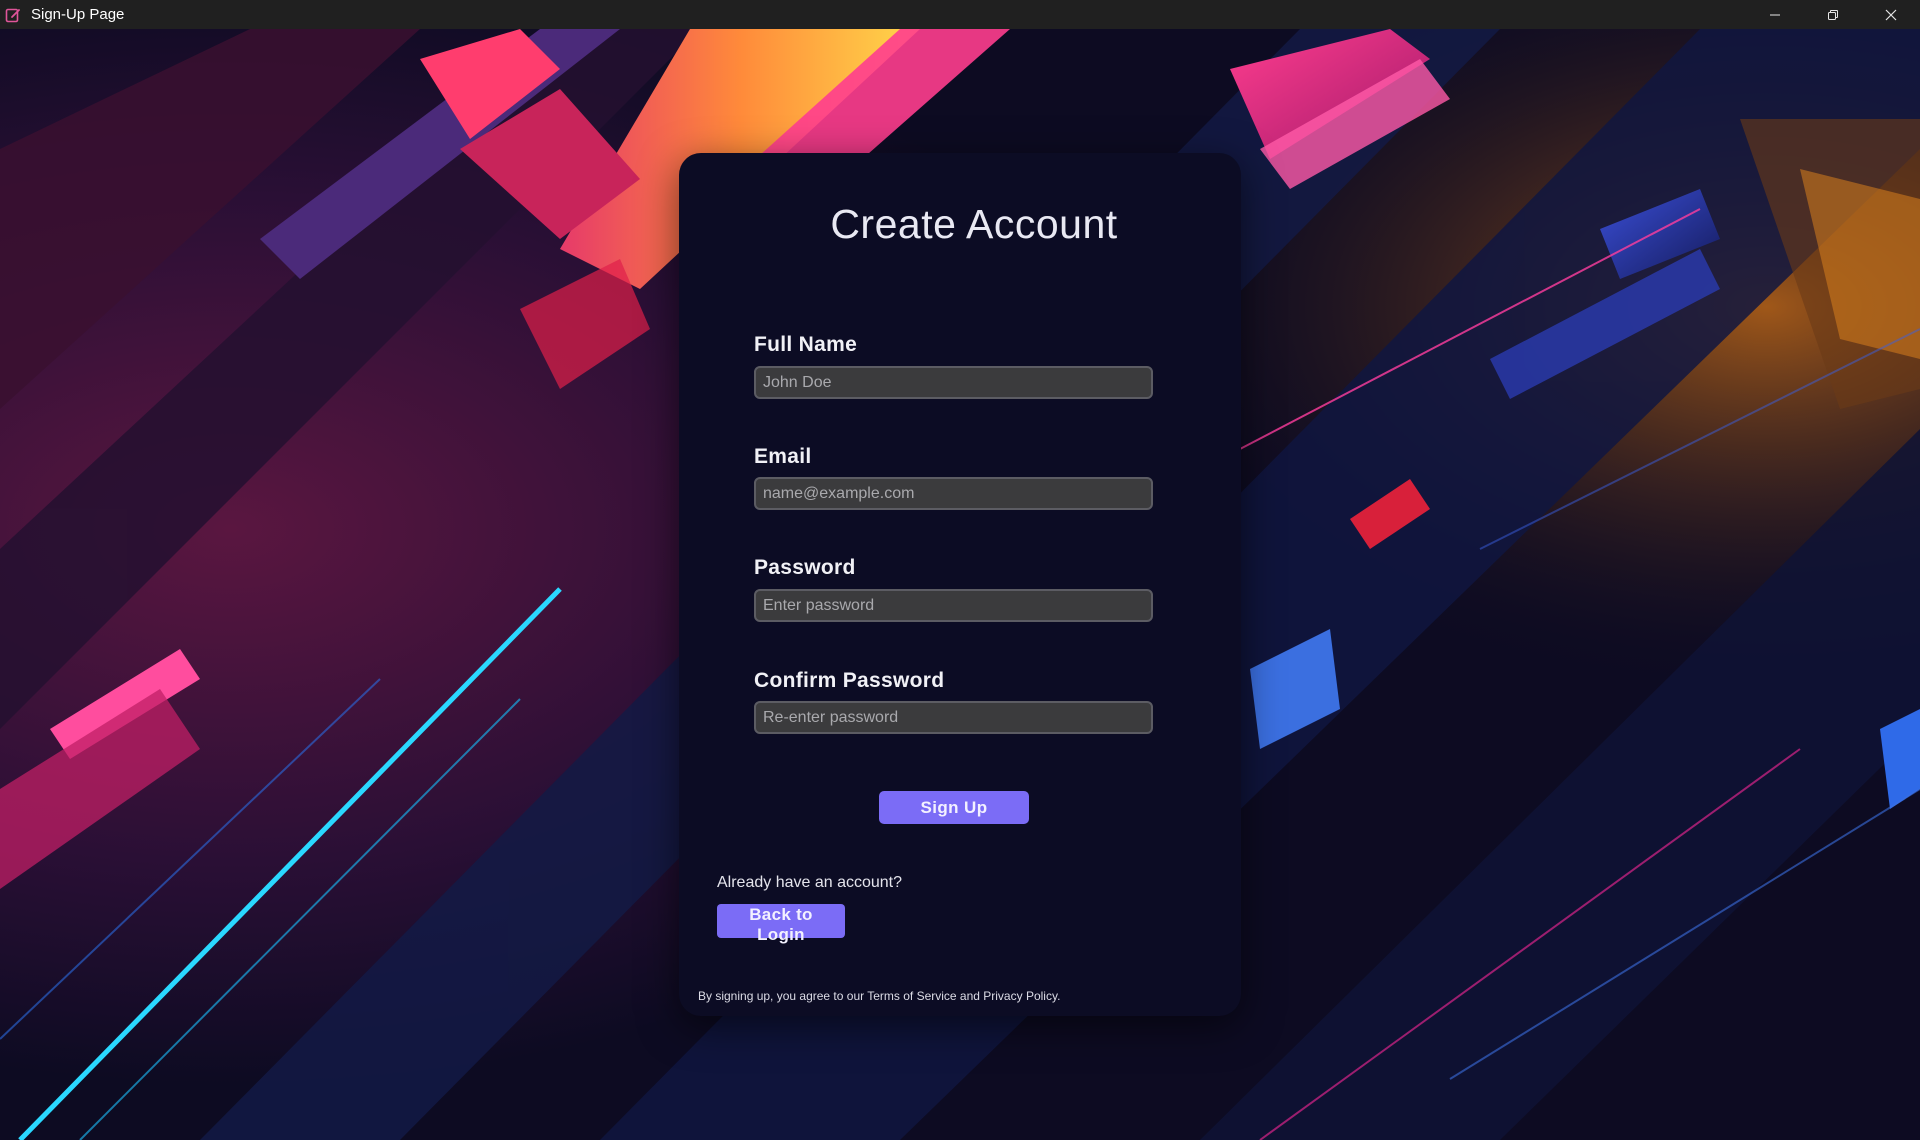 The width and height of the screenshot is (1920, 1140). What do you see at coordinates (806, 344) in the screenshot?
I see `full-name-label: Full Name` at bounding box center [806, 344].